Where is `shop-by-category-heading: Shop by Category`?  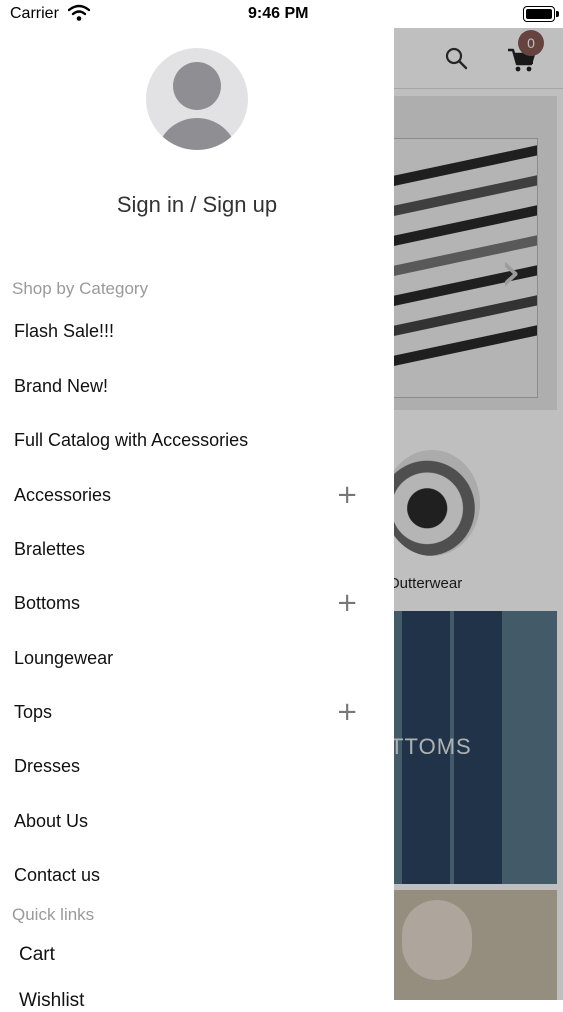
shop-by-category-heading: Shop by Category is located at coordinates (80, 288).